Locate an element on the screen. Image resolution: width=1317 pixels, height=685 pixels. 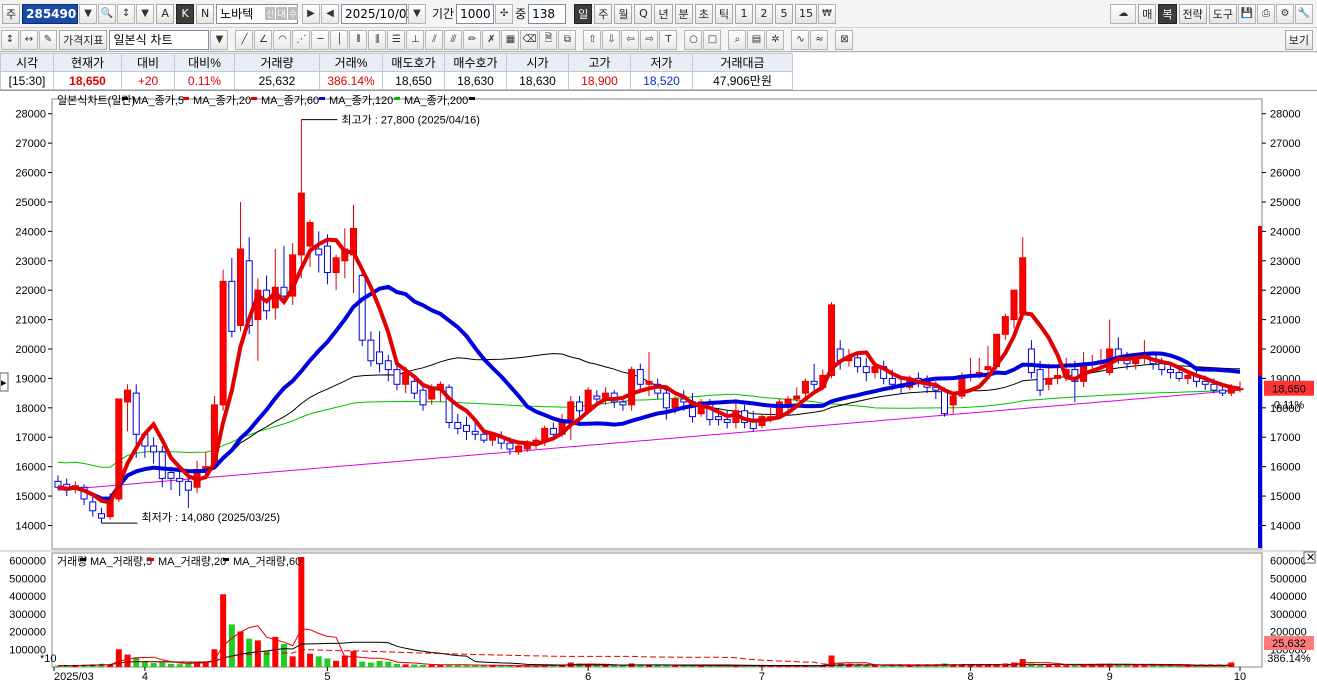
interval-year: 년 is located at coordinates (663, 13).